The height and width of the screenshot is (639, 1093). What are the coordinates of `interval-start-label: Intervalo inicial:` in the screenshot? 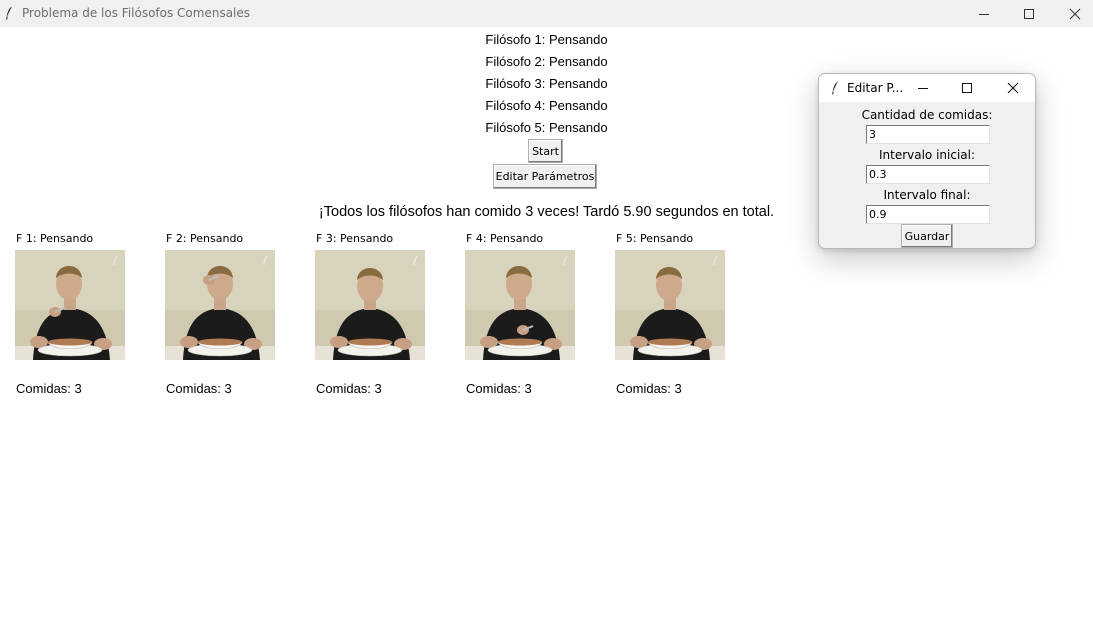 It's located at (927, 155).